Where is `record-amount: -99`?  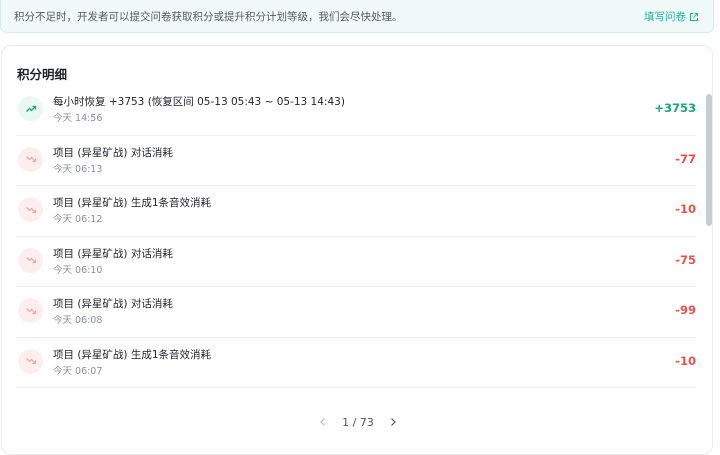
record-amount: -99 is located at coordinates (685, 310).